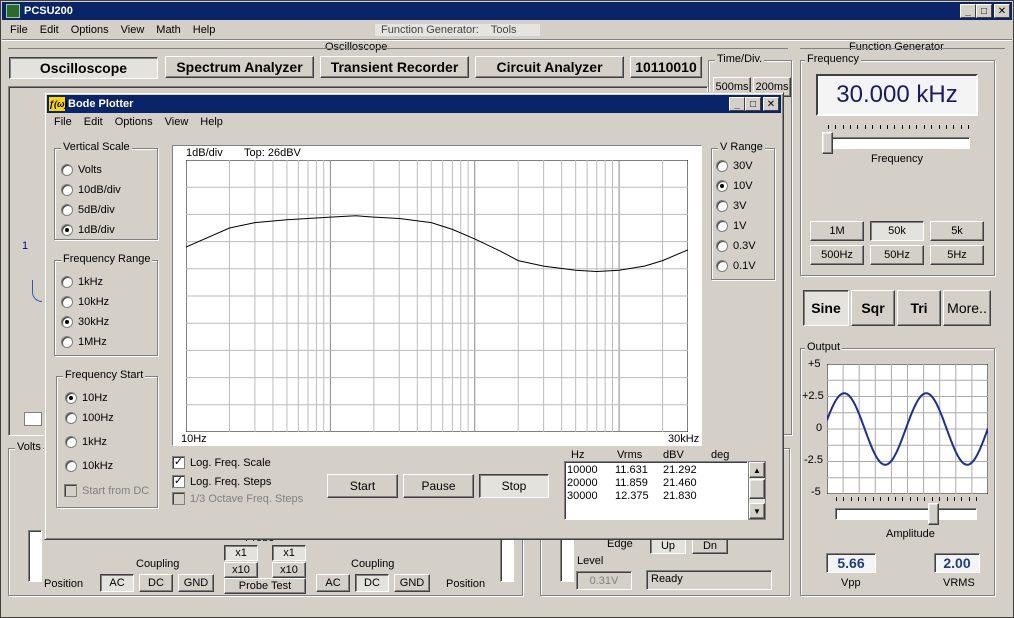 Image resolution: width=1014 pixels, height=618 pixels. I want to click on tab-binary: 10110010, so click(666, 67).